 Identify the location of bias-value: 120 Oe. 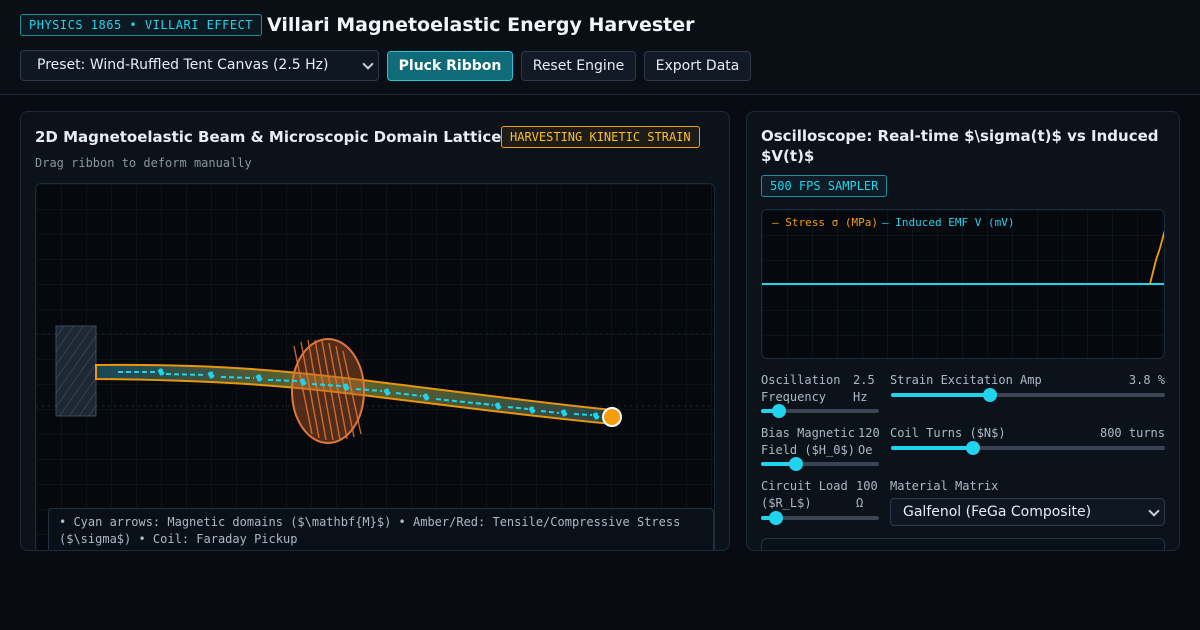
(869, 441).